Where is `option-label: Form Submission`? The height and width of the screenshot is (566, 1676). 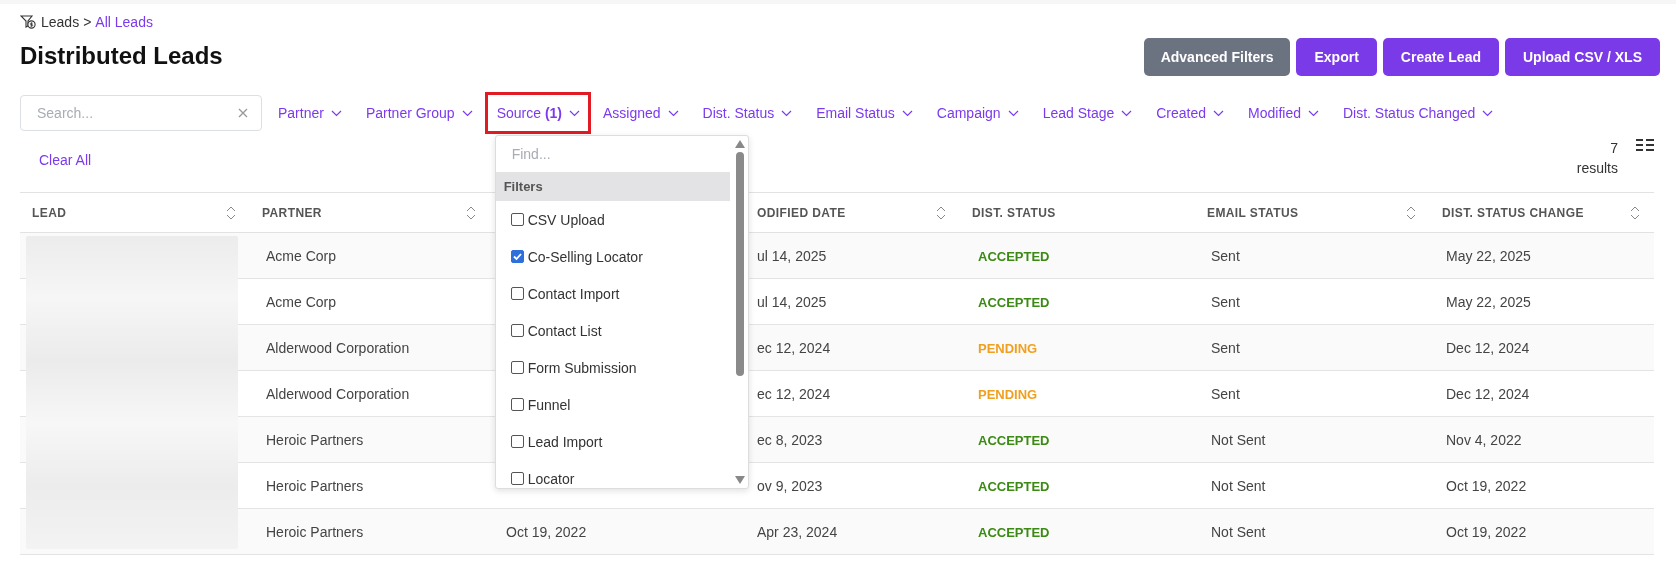
option-label: Form Submission is located at coordinates (582, 367).